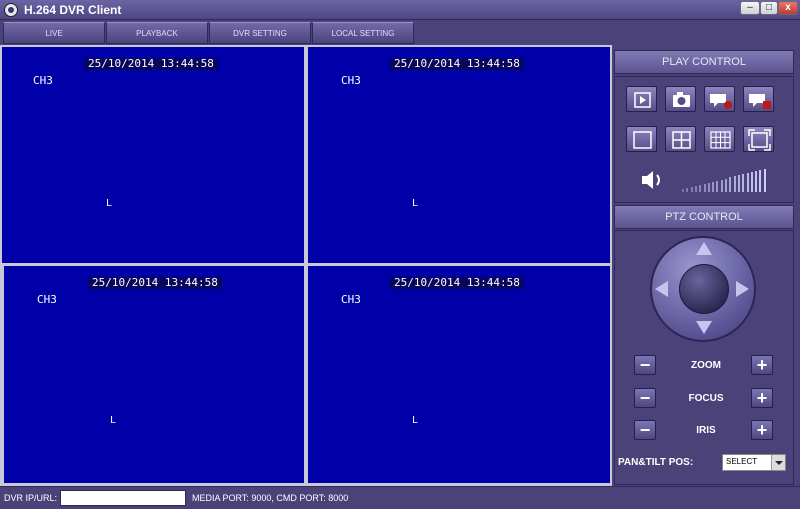 This screenshot has width=800, height=509. I want to click on volume-slider, so click(725, 180).